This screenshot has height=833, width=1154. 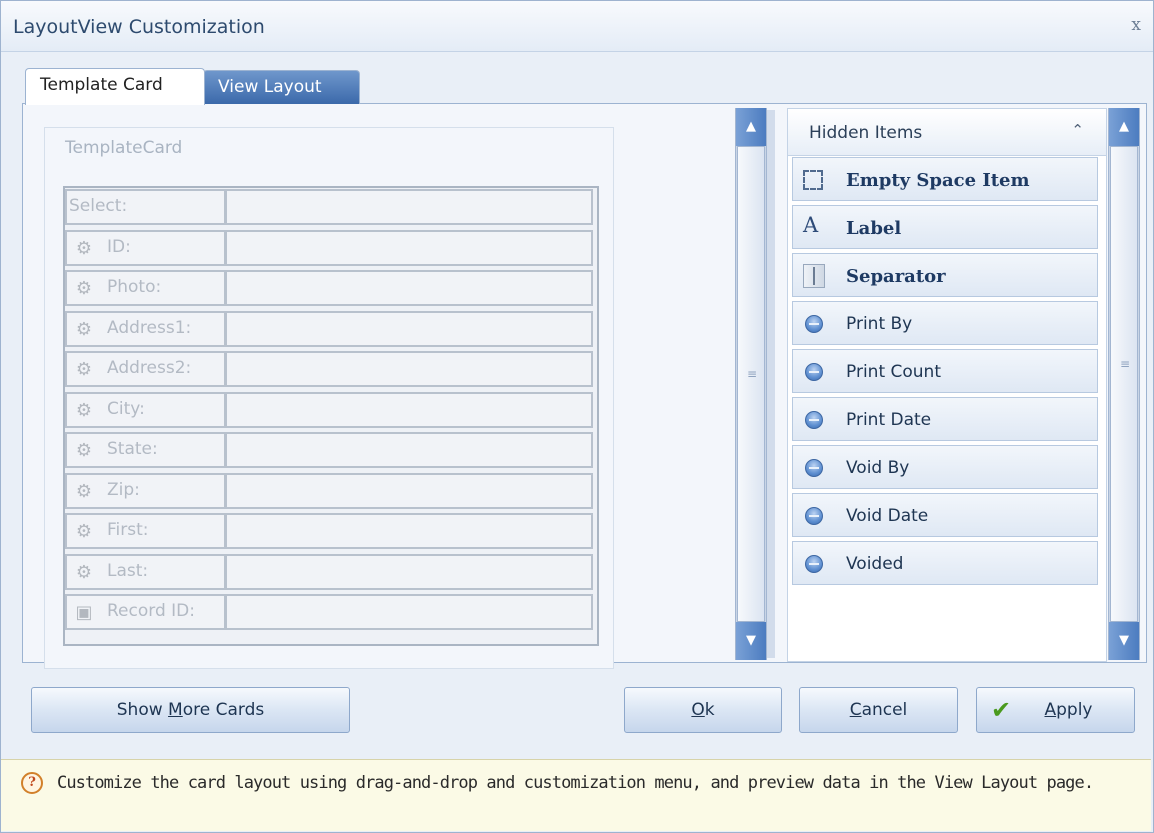 I want to click on hidden-item-label: Voided, so click(x=875, y=564).